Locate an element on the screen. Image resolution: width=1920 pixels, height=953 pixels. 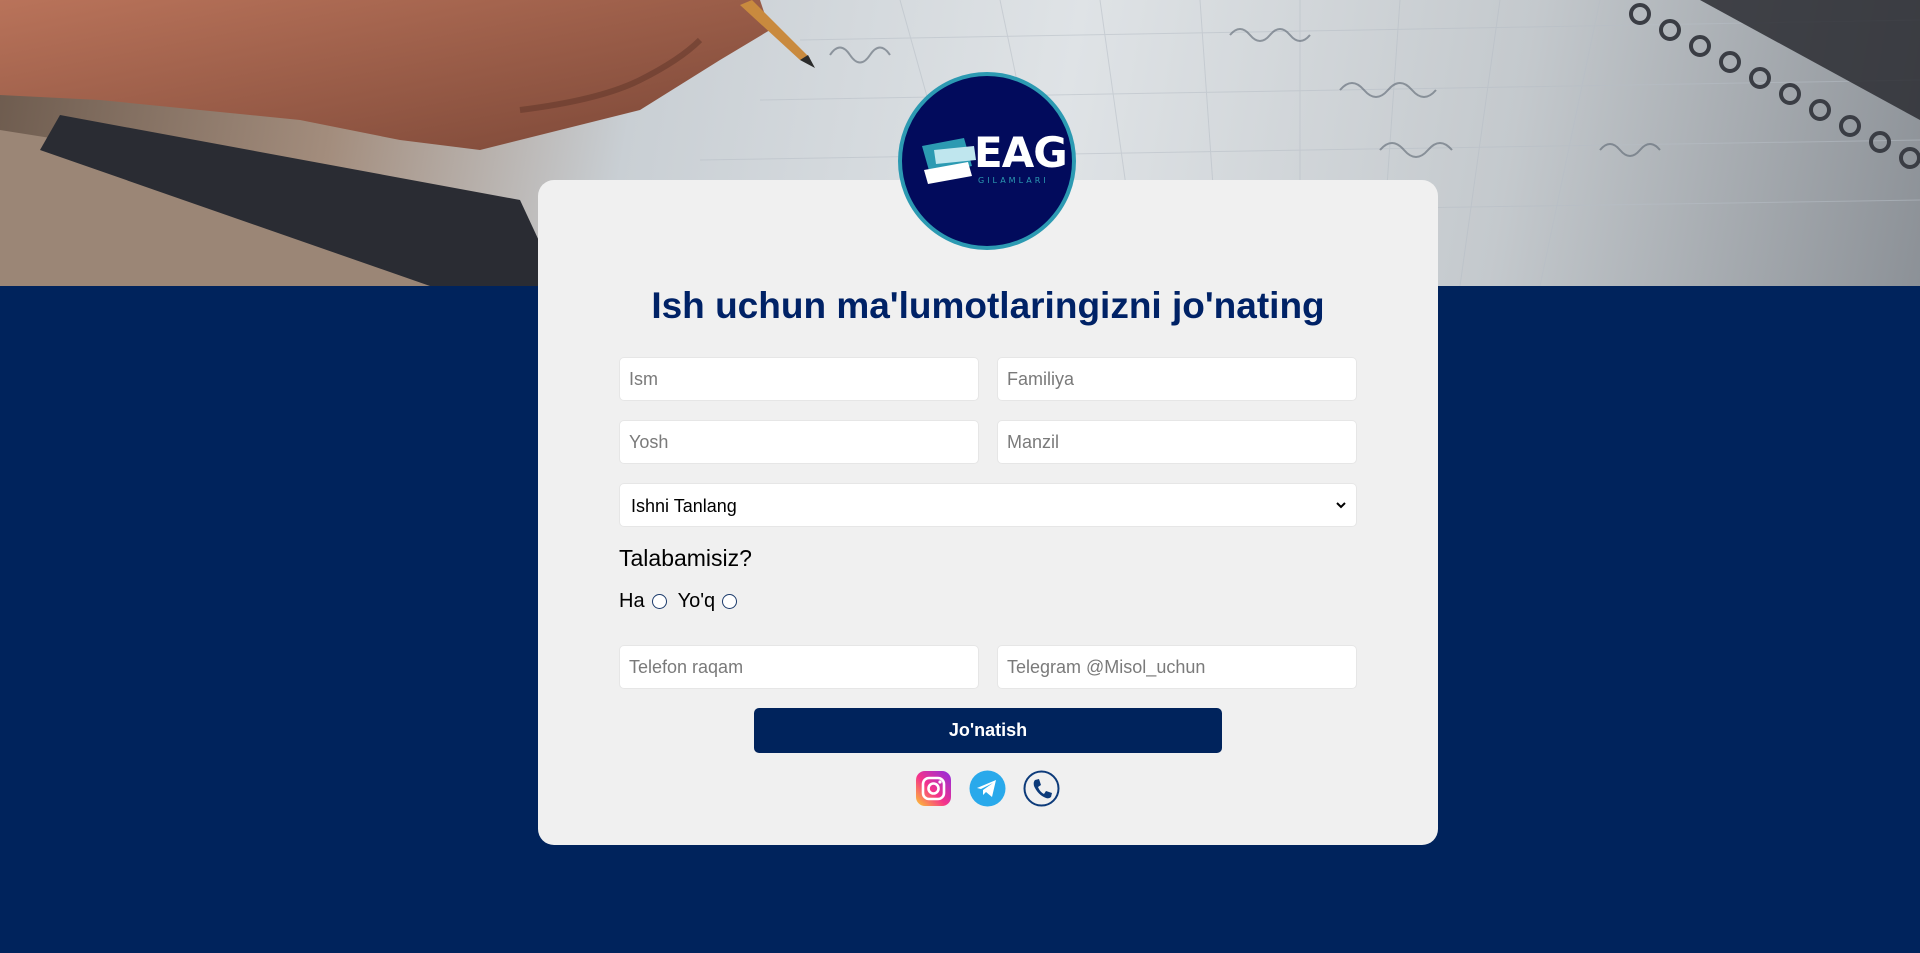
form-title: Ish uchun ma'lumotlaringizni jo'nating is located at coordinates (988, 305).